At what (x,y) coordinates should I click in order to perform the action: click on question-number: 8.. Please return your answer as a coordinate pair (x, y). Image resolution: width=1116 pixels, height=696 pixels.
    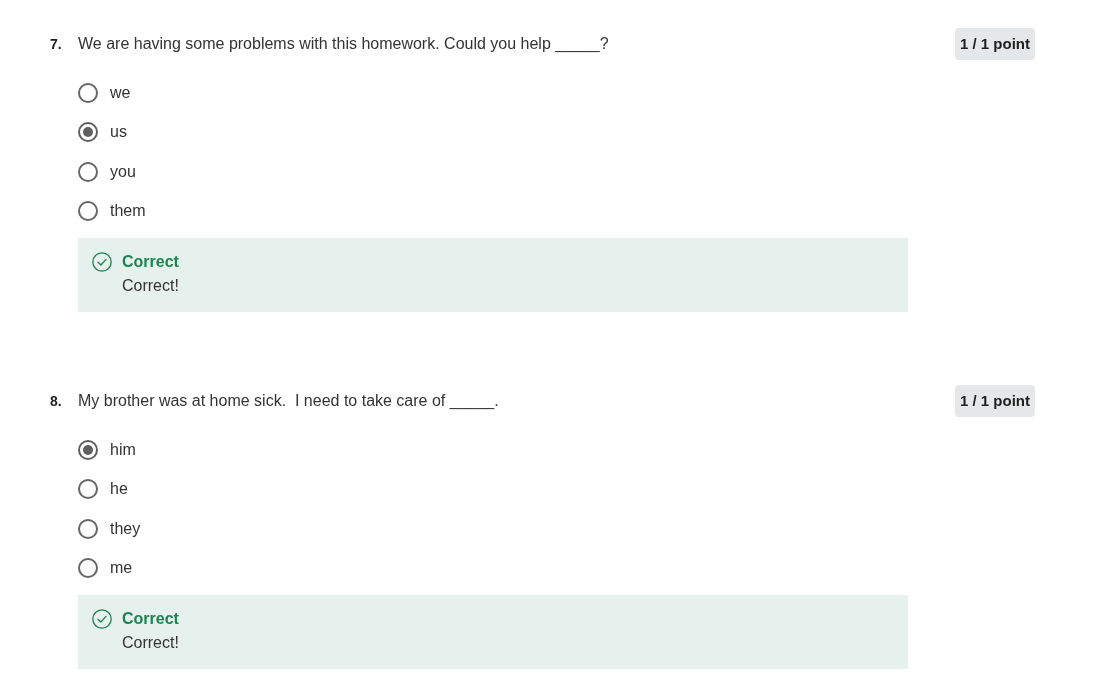
    Looking at the image, I should click on (56, 401).